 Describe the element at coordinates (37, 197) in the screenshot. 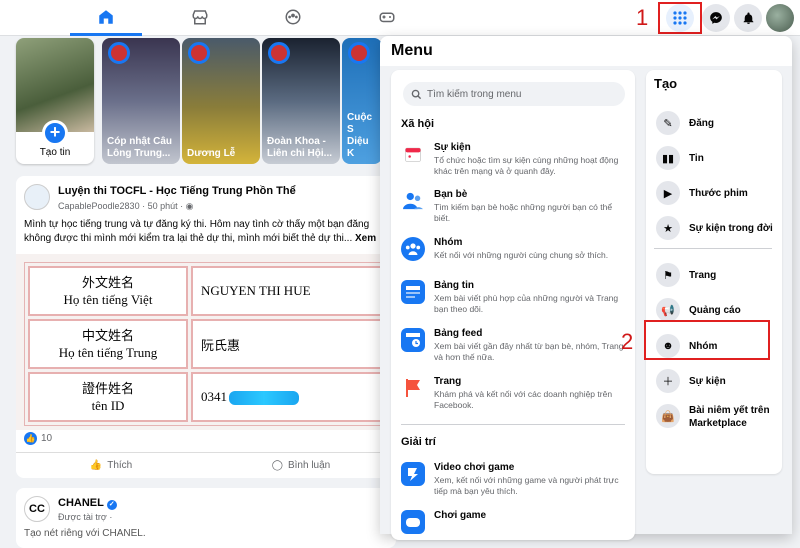

I see `group-avatar` at that location.